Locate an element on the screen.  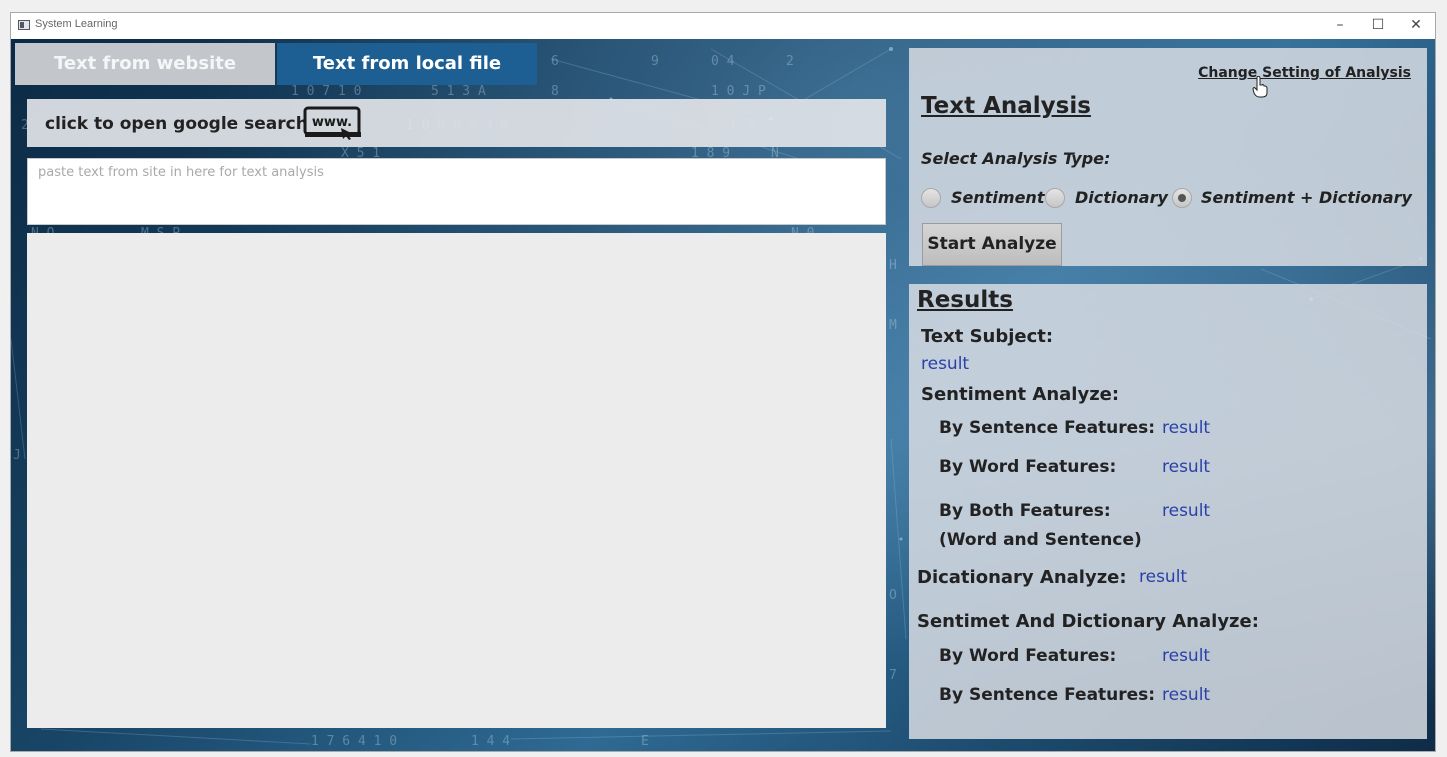
radio-dictionary-label: Dictionary is located at coordinates (1121, 197).